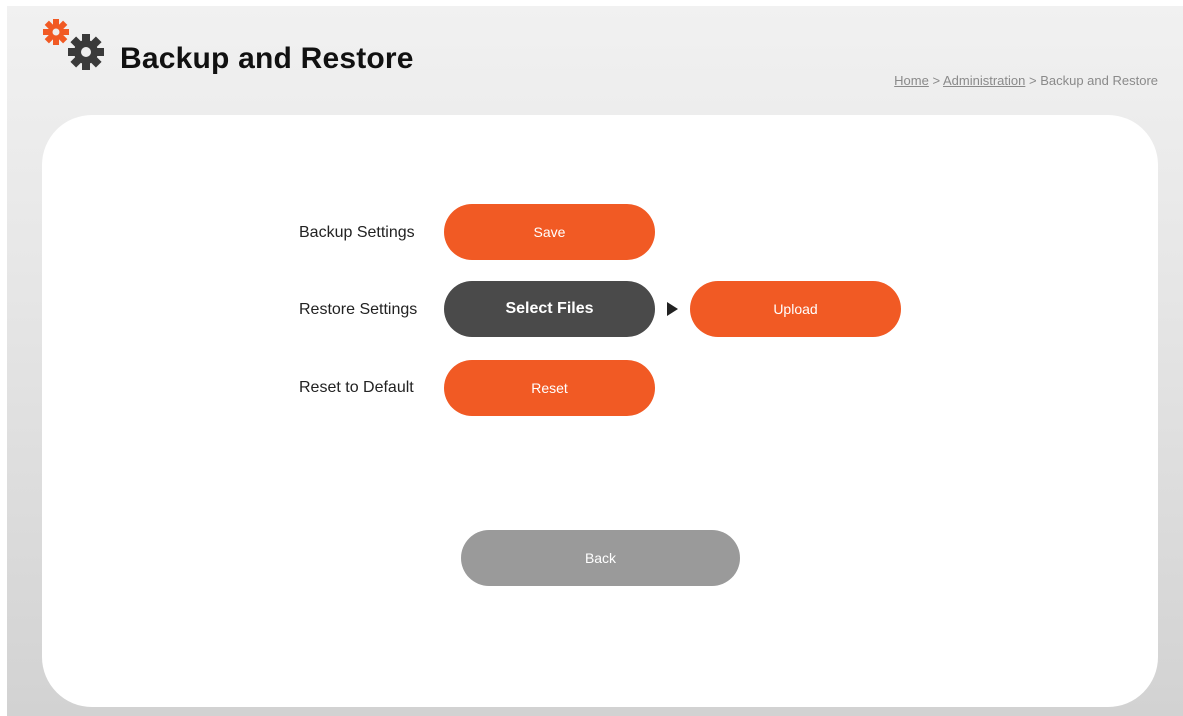 This screenshot has width=1183, height=716. I want to click on select-files-button: Select Files, so click(549, 309).